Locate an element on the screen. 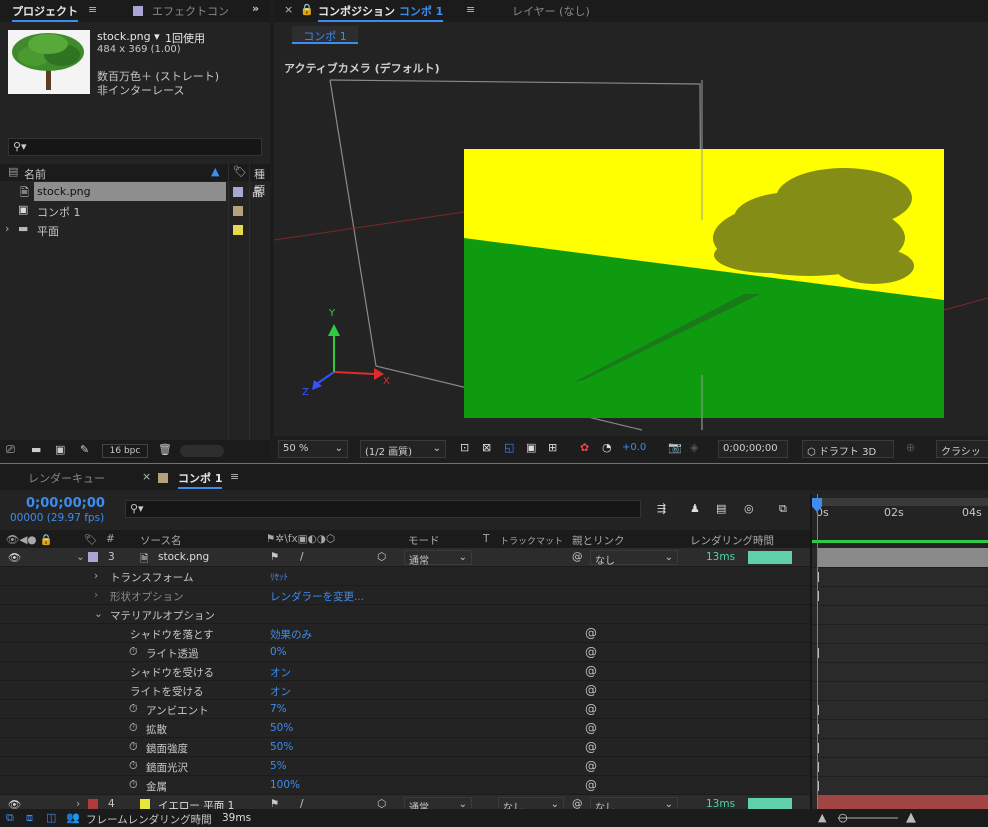 This screenshot has width=988, height=827. current-time: 0;00;00;00 is located at coordinates (65, 503).